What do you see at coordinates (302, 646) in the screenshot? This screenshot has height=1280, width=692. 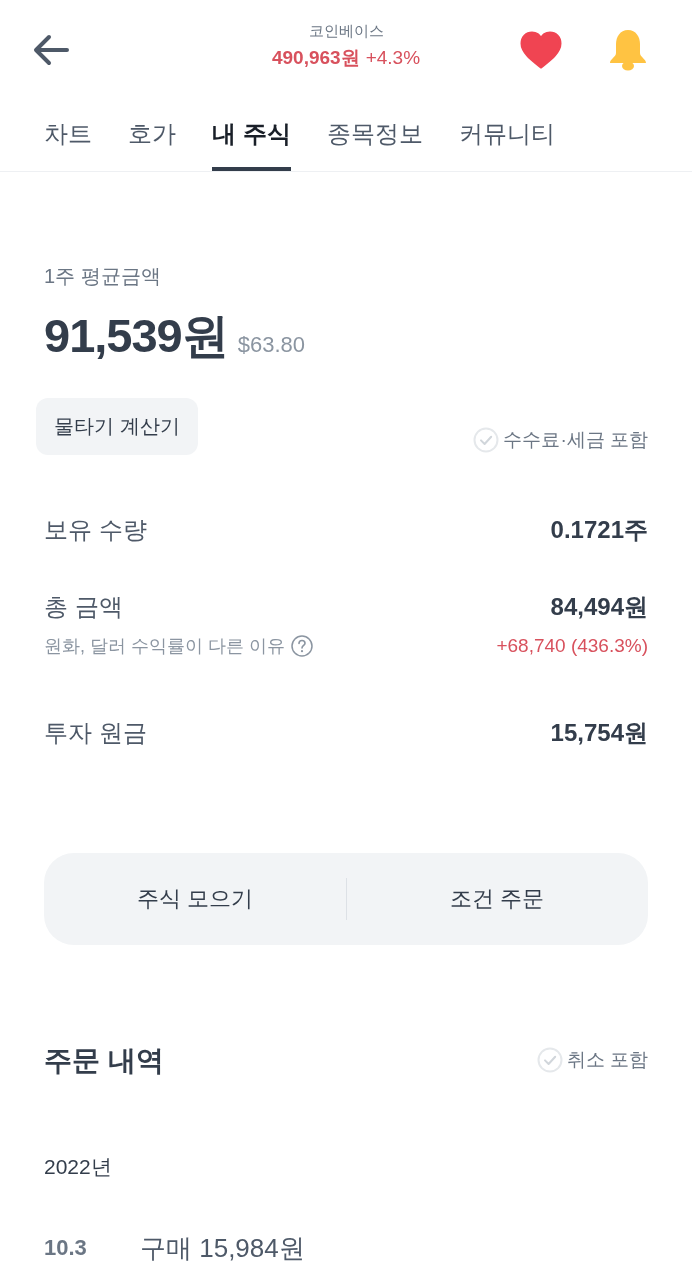 I see `help-icon` at bounding box center [302, 646].